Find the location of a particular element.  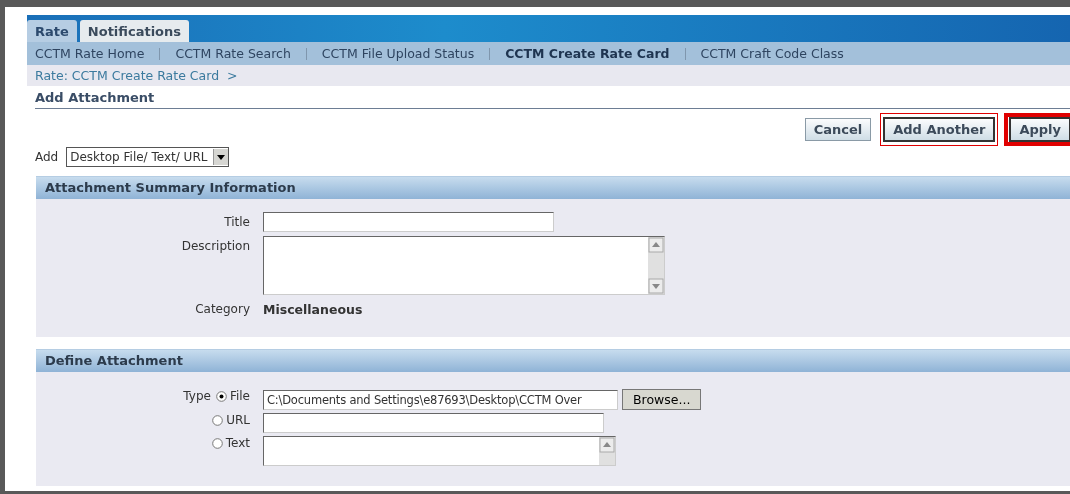

url-input is located at coordinates (433, 423).